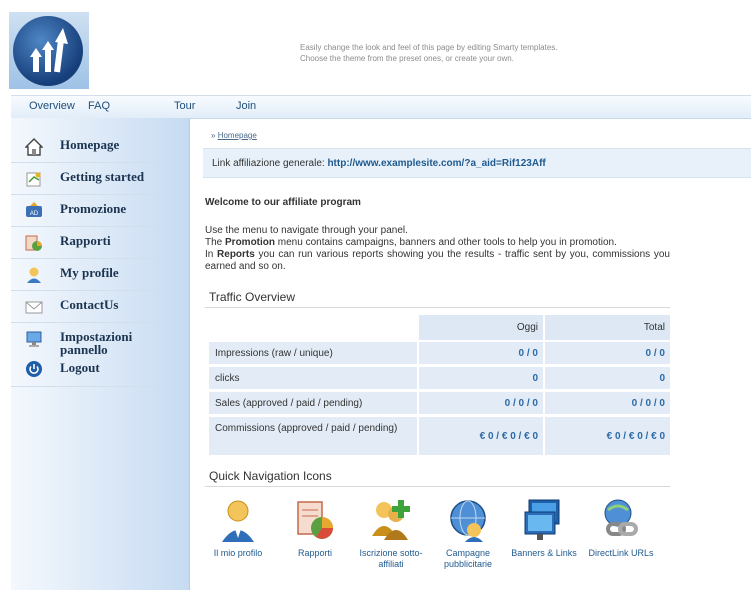 The height and width of the screenshot is (590, 751). Describe the element at coordinates (238, 553) in the screenshot. I see `quick-nav-label: Il mio profilo` at that location.